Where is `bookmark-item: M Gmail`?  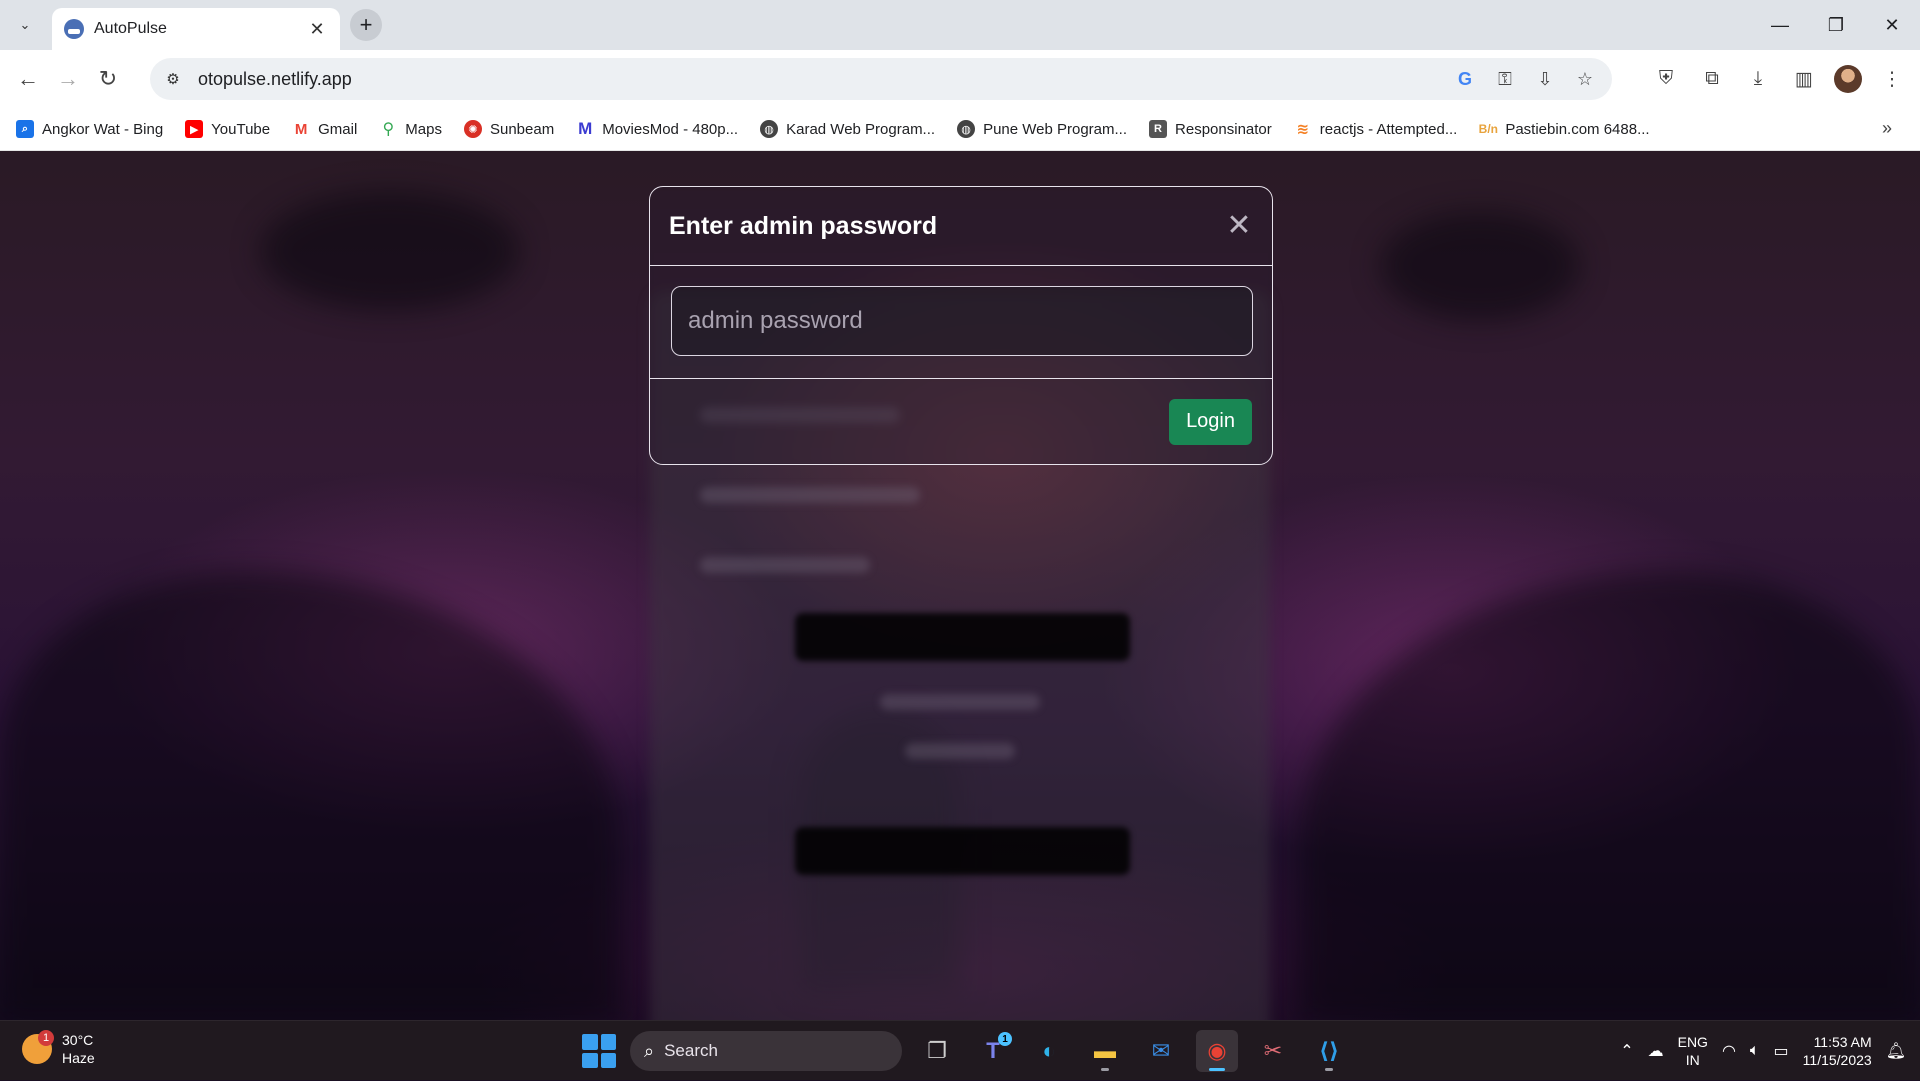 bookmark-item: M Gmail is located at coordinates (324, 129).